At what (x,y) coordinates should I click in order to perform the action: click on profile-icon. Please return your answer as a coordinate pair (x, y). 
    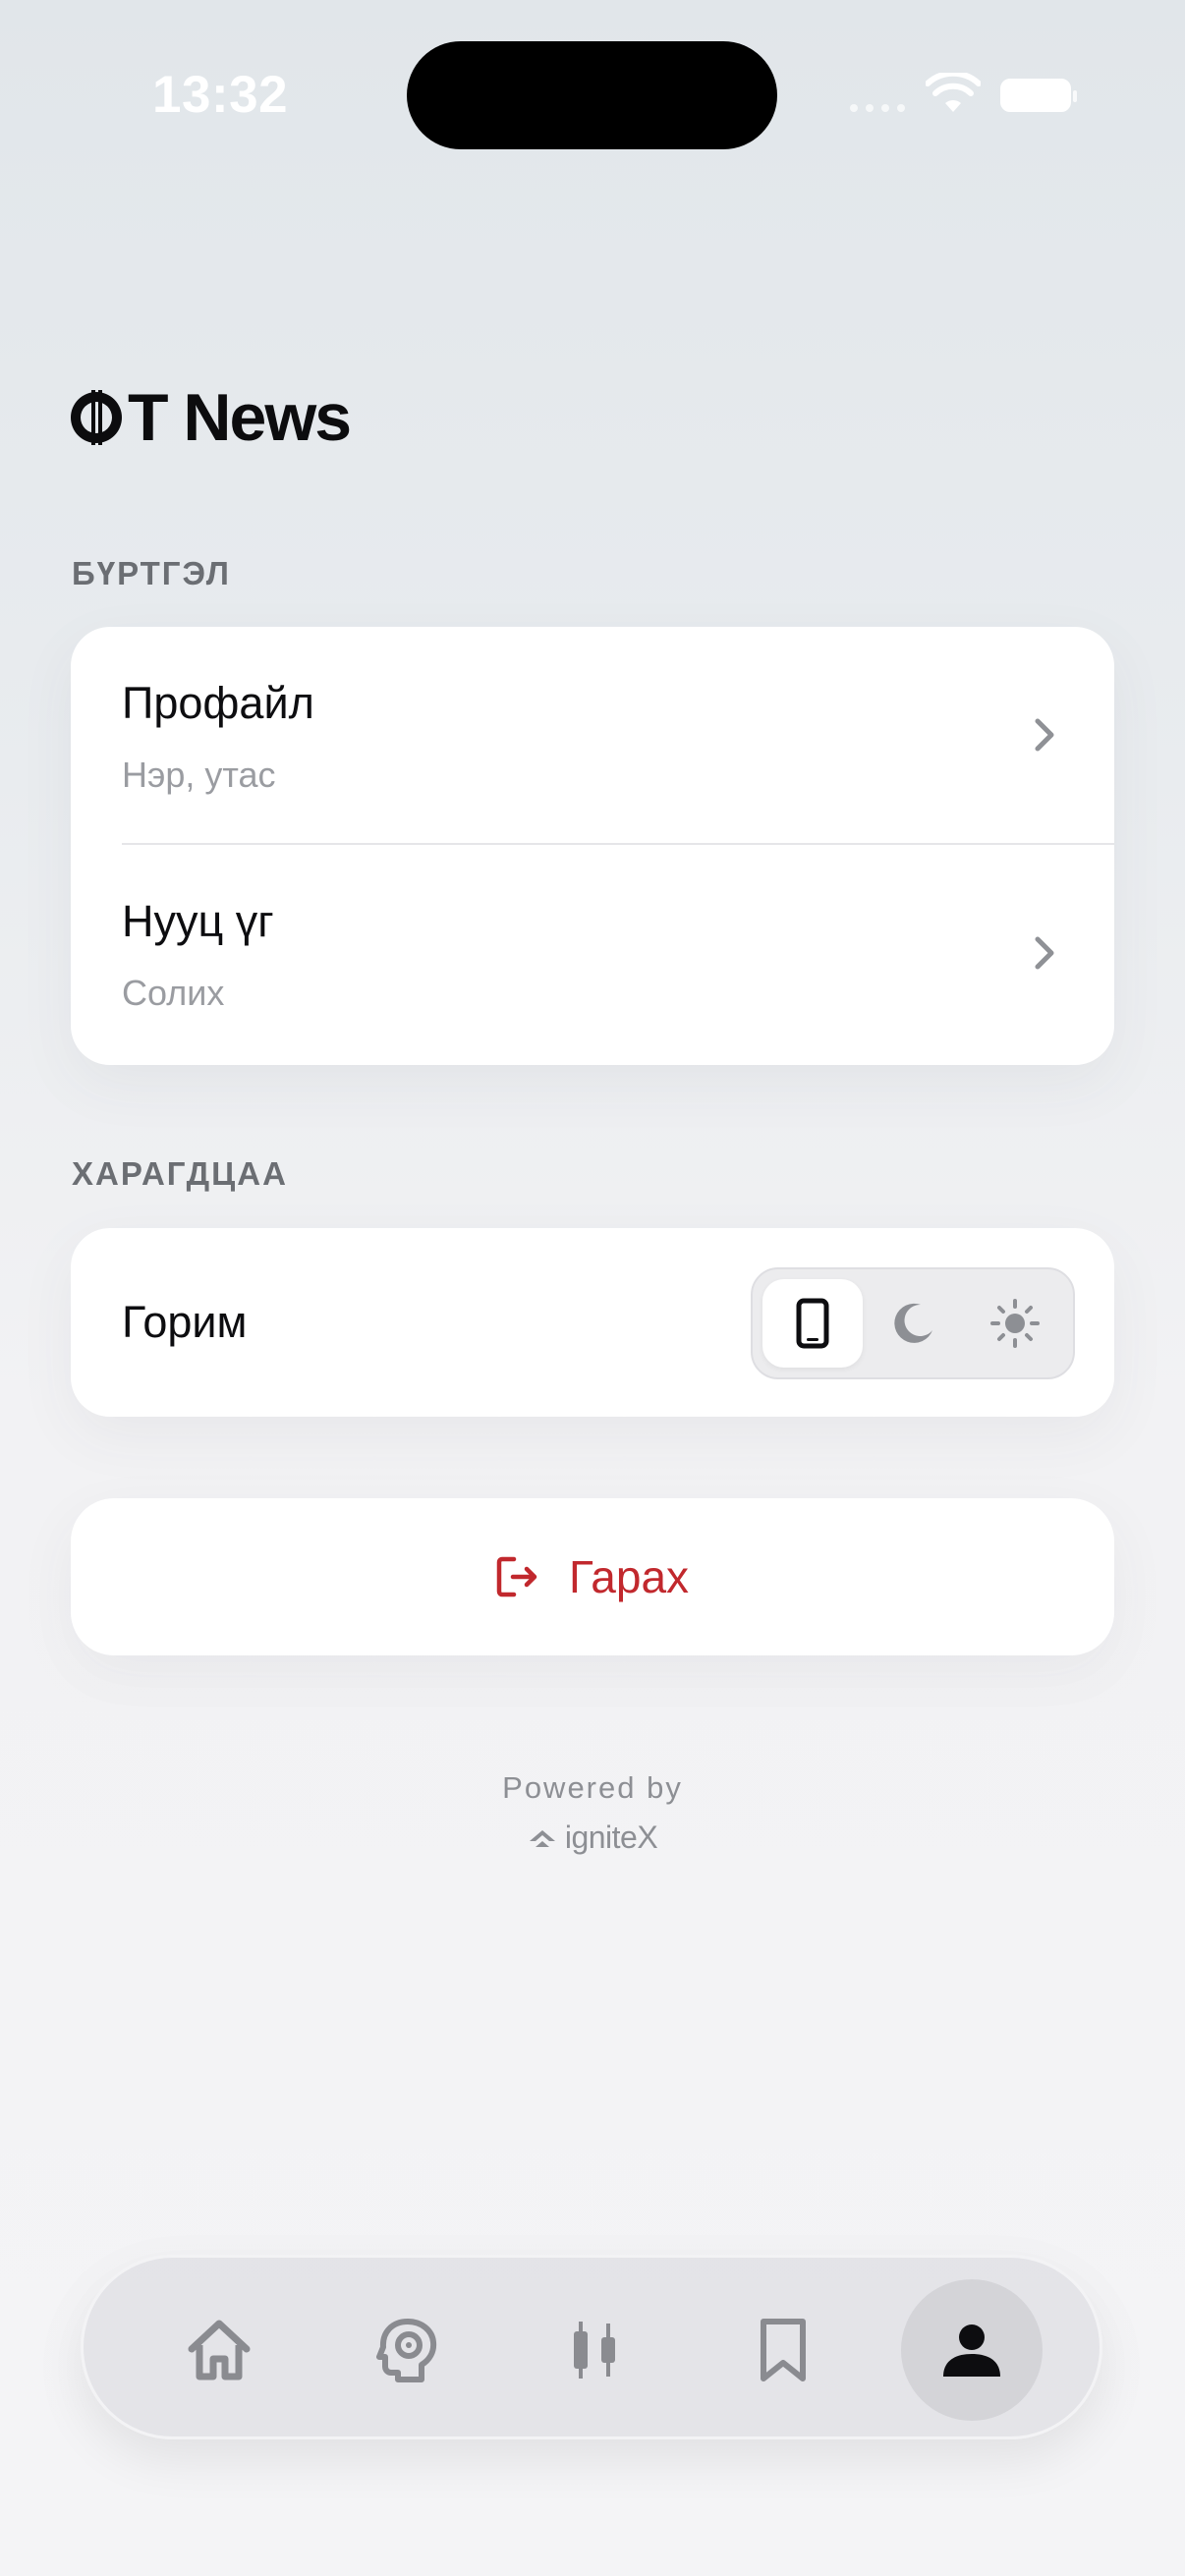
    Looking at the image, I should click on (972, 2350).